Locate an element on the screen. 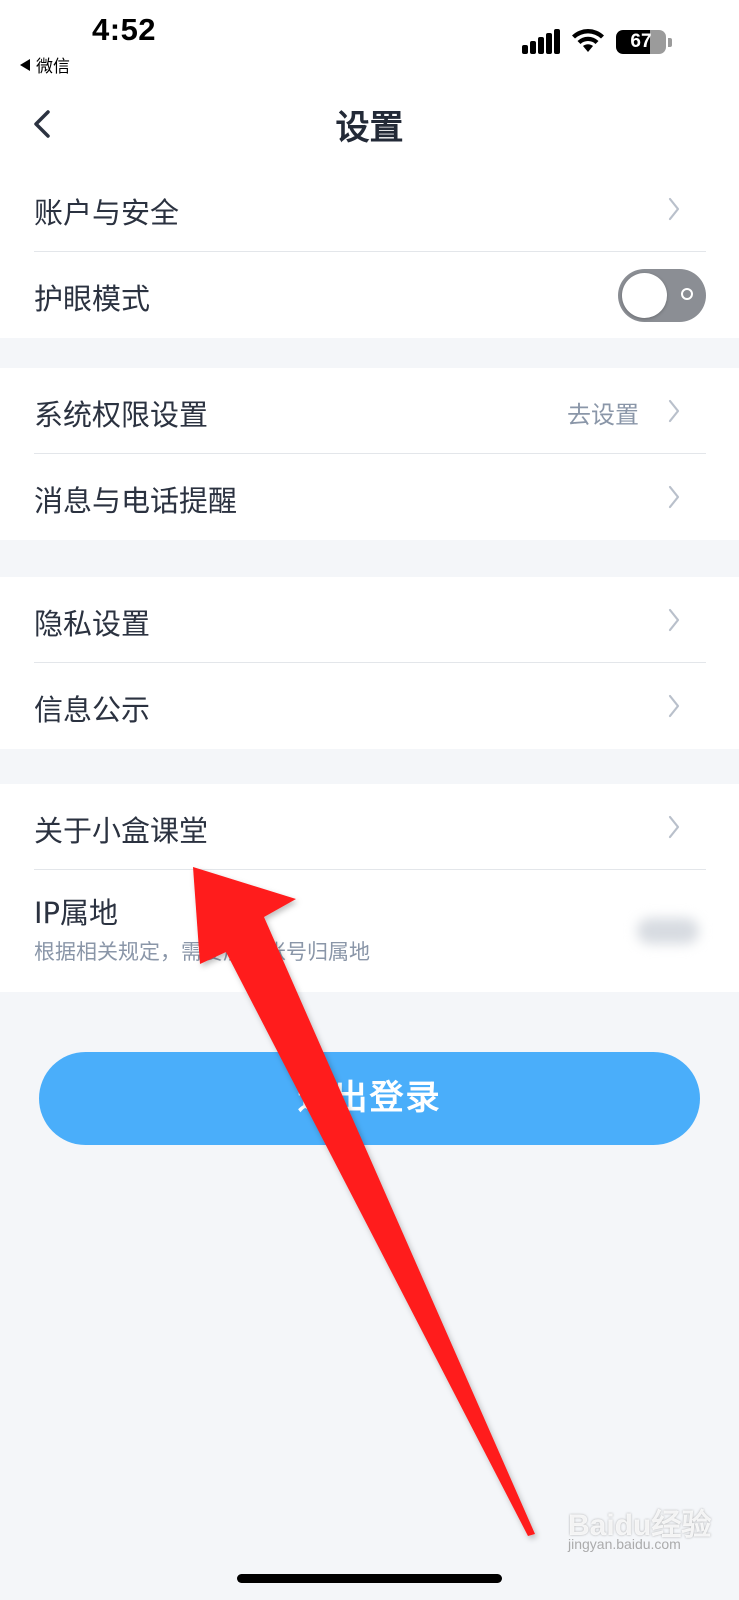  row-label: 系统权限设置 is located at coordinates (121, 415).